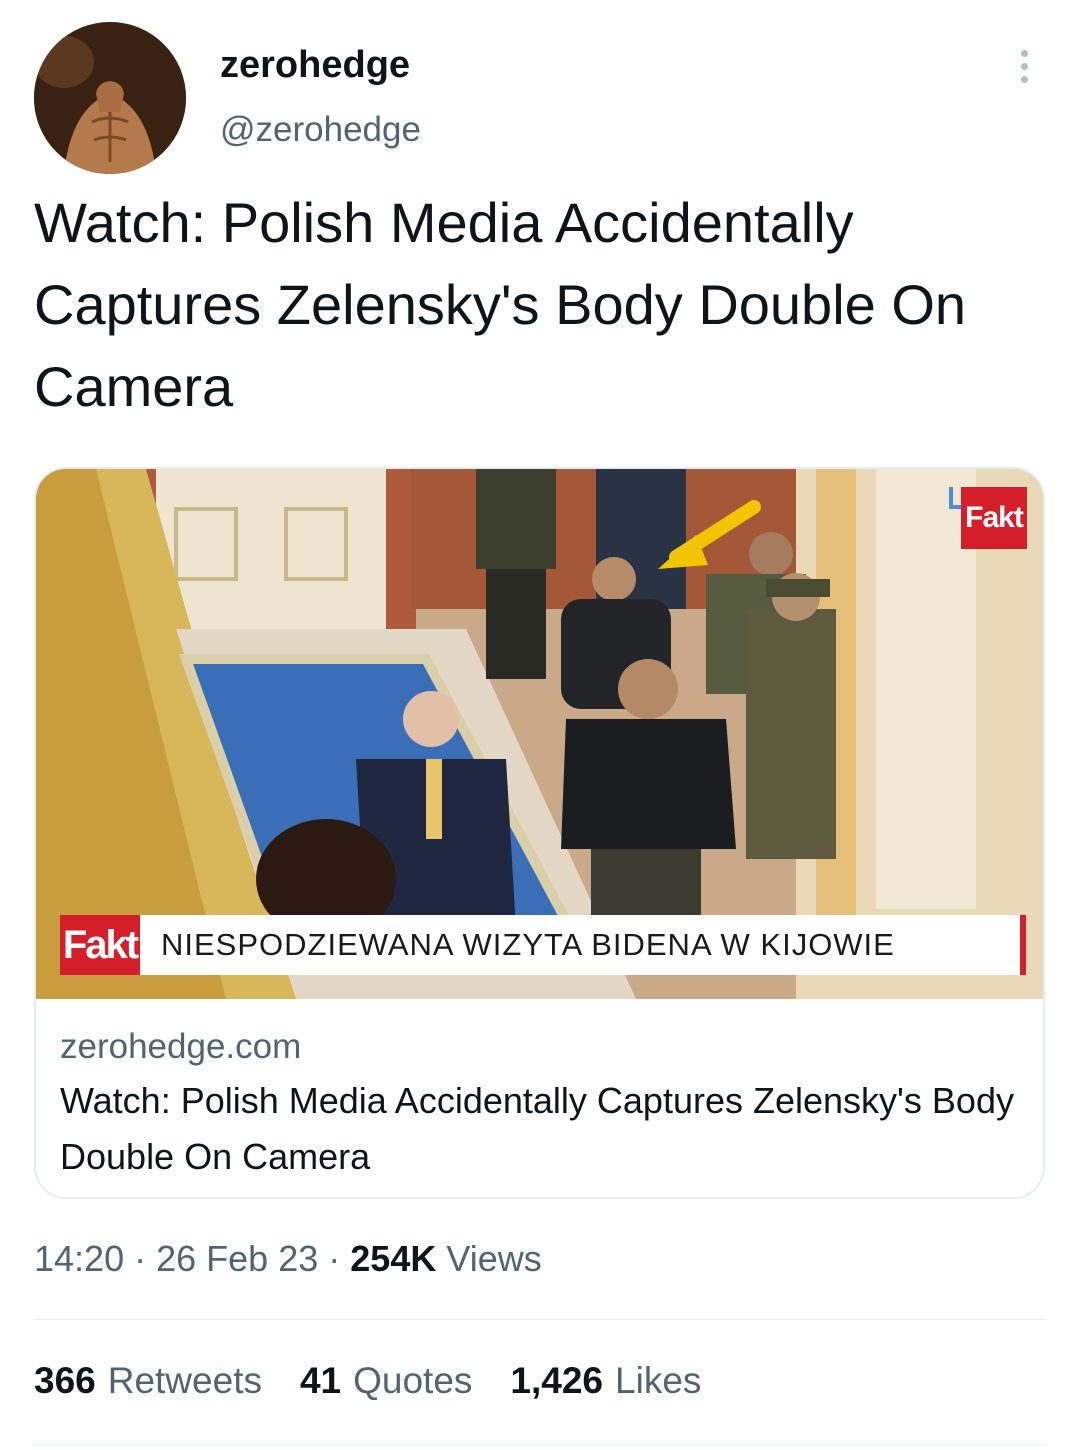 The width and height of the screenshot is (1080, 1450). Describe the element at coordinates (1024, 68) in the screenshot. I see `more-options-icon` at that location.